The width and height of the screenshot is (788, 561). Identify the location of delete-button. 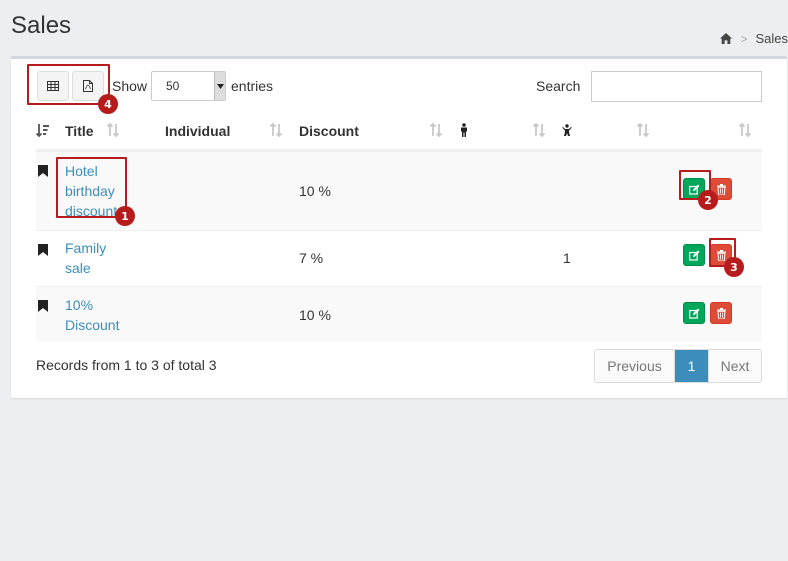
(721, 313).